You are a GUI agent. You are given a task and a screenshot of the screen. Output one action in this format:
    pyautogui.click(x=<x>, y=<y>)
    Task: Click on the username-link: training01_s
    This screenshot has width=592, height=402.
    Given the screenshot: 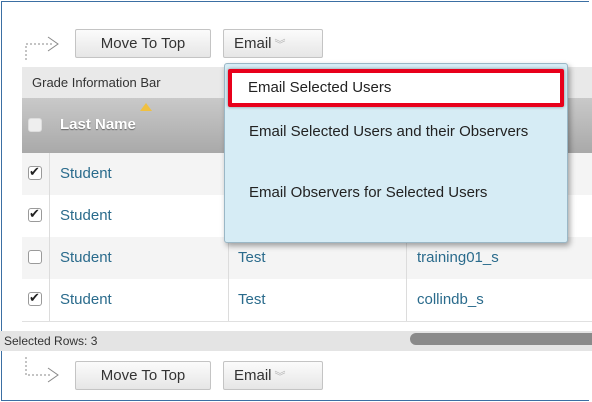 What is the action you would take?
    pyautogui.click(x=458, y=258)
    